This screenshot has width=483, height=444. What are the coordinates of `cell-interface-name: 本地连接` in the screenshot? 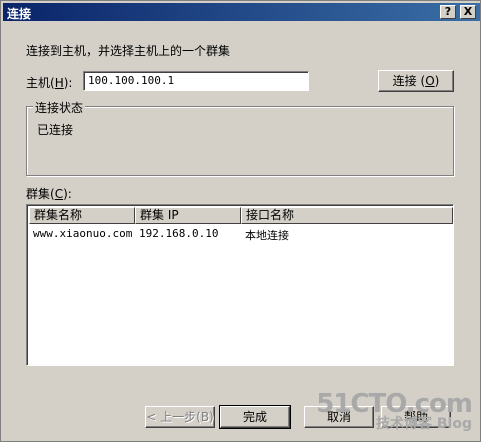 It's located at (267, 235).